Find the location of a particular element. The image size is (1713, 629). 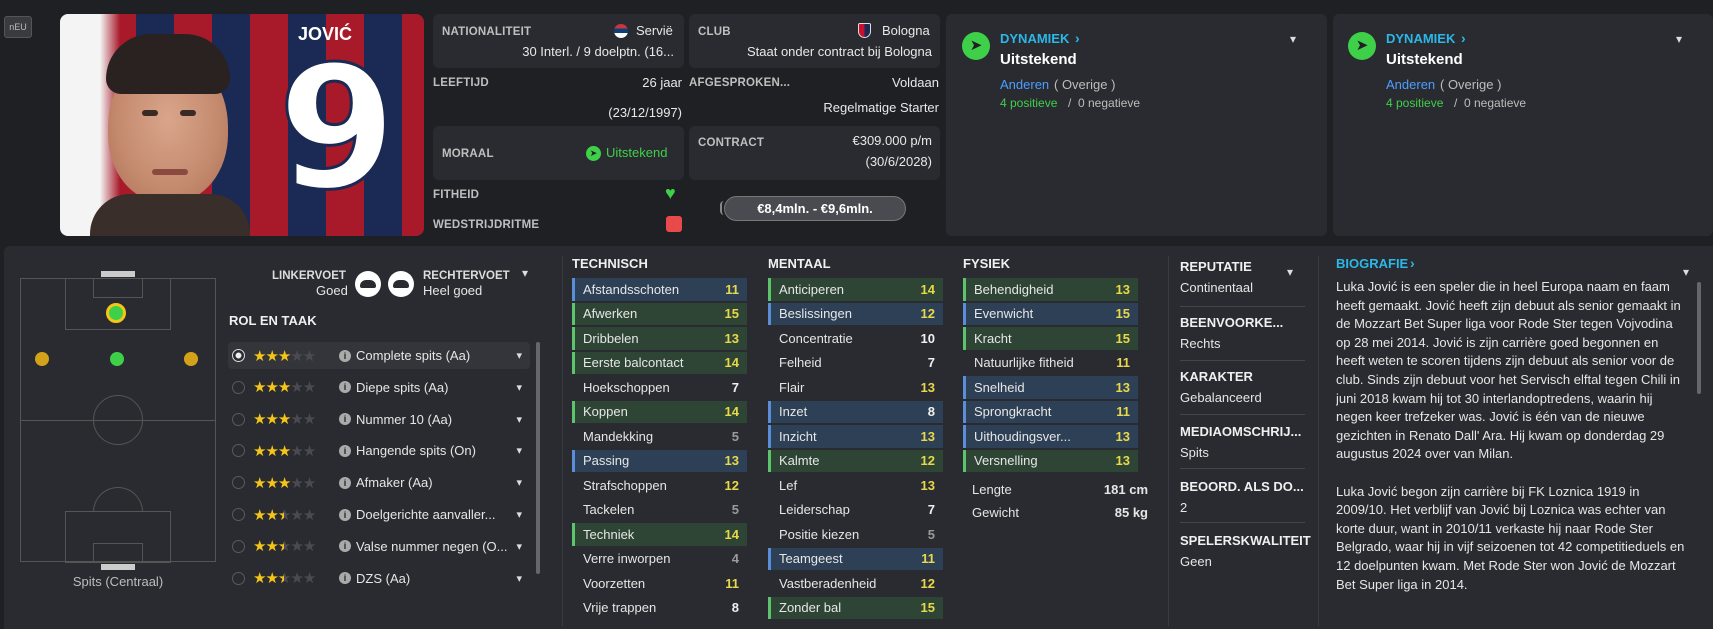

side-separator is located at coordinates (1242, 306).